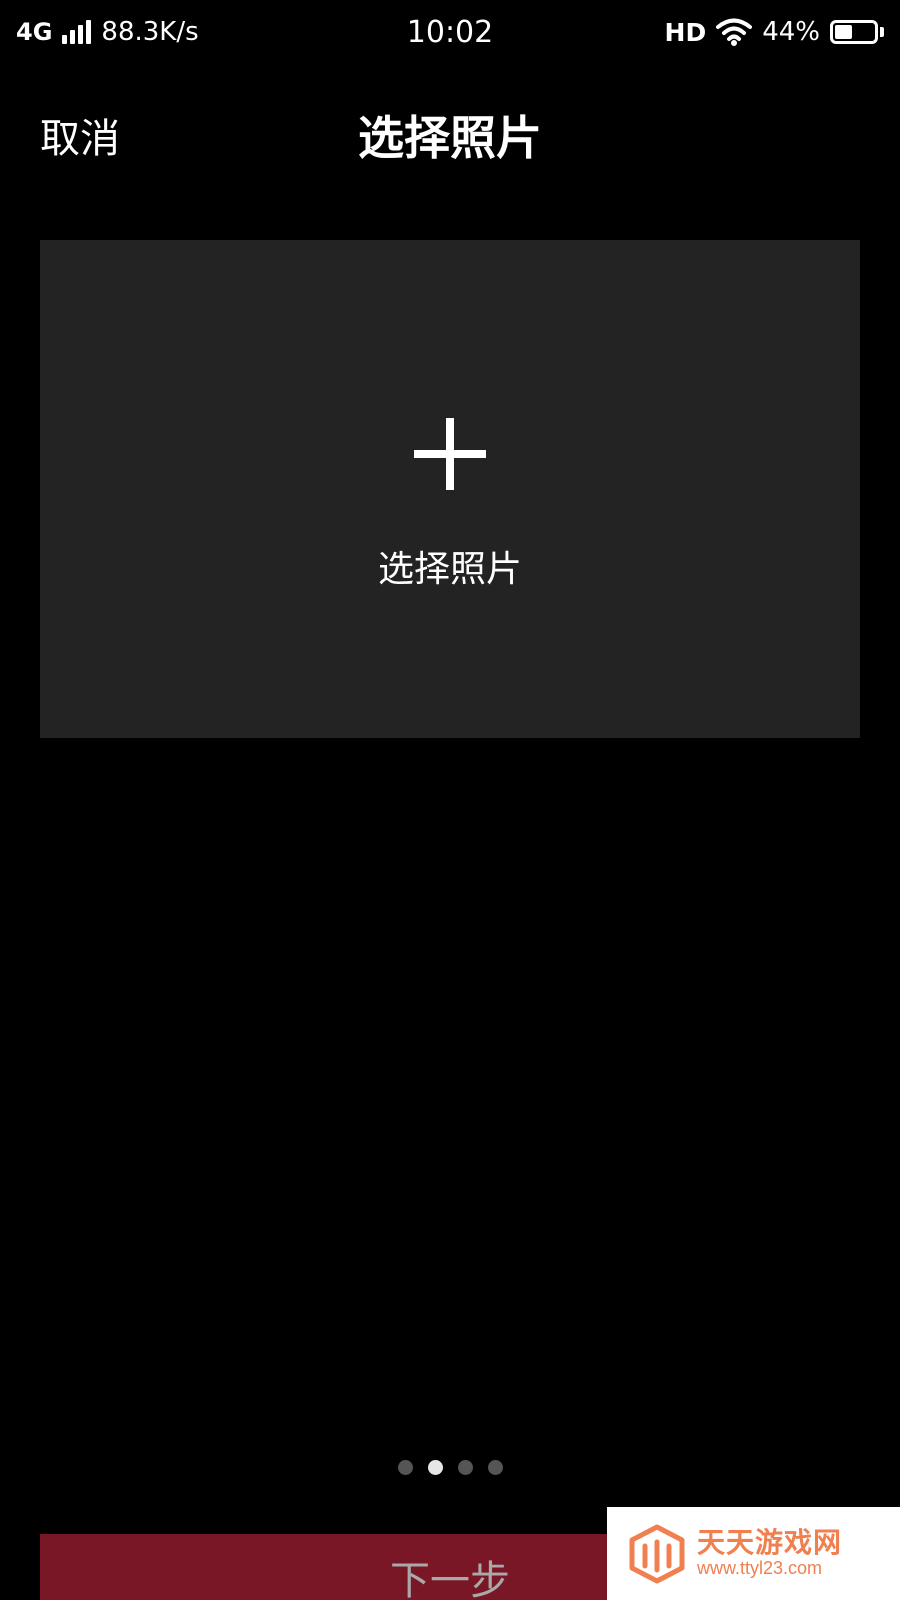 The width and height of the screenshot is (900, 1600). I want to click on page-indicator, so click(450, 1467).